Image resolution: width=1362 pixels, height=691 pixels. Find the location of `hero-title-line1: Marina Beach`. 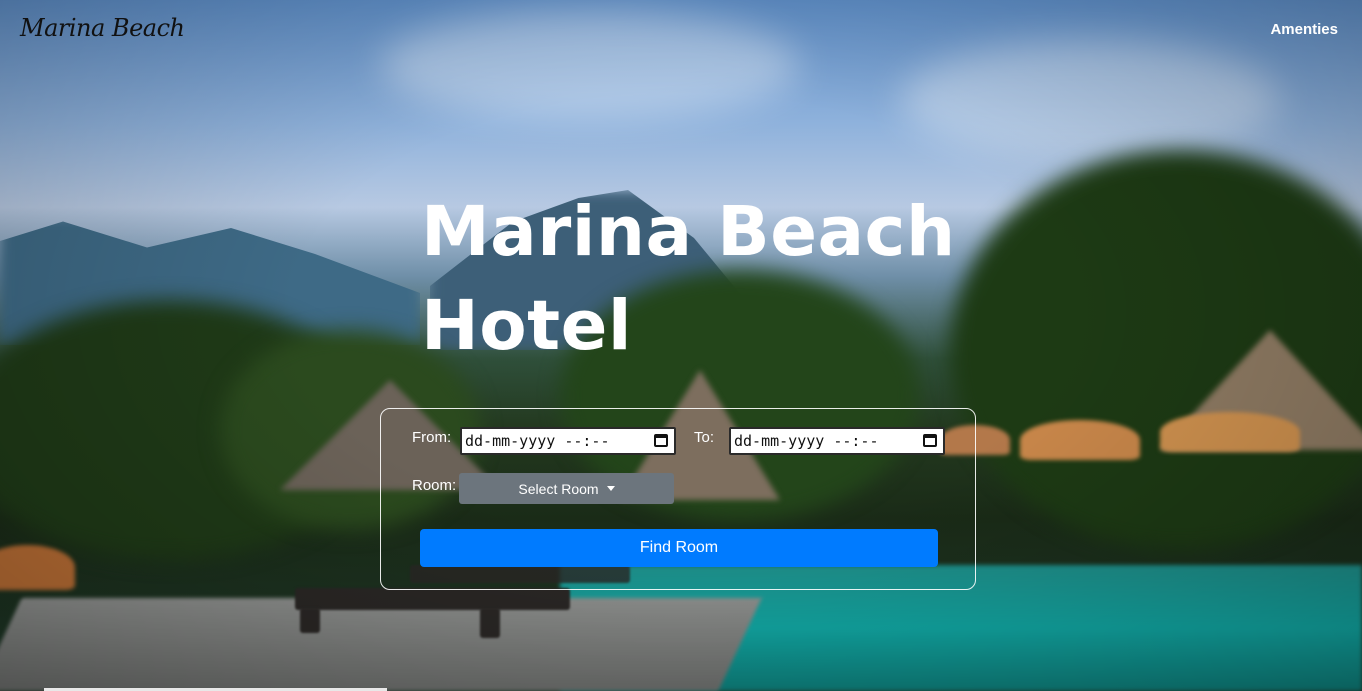

hero-title-line1: Marina Beach is located at coordinates (688, 232).